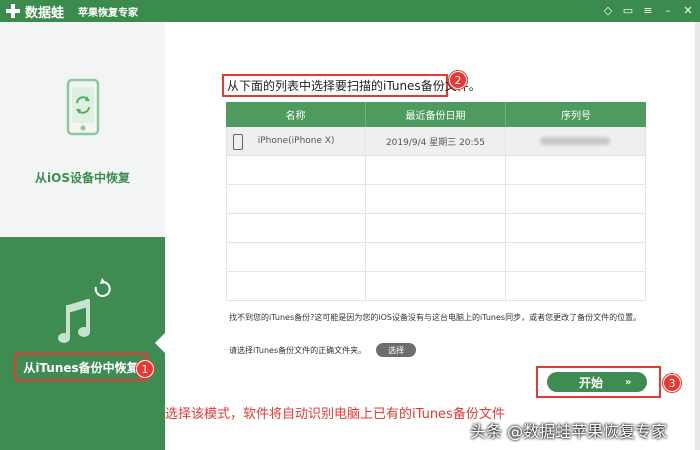 Image resolution: width=700 pixels, height=450 pixels. What do you see at coordinates (335, 414) in the screenshot?
I see `annotation-caption: 选择该模式，软件将自动识别电脑上已有的iTunes备份文件` at bounding box center [335, 414].